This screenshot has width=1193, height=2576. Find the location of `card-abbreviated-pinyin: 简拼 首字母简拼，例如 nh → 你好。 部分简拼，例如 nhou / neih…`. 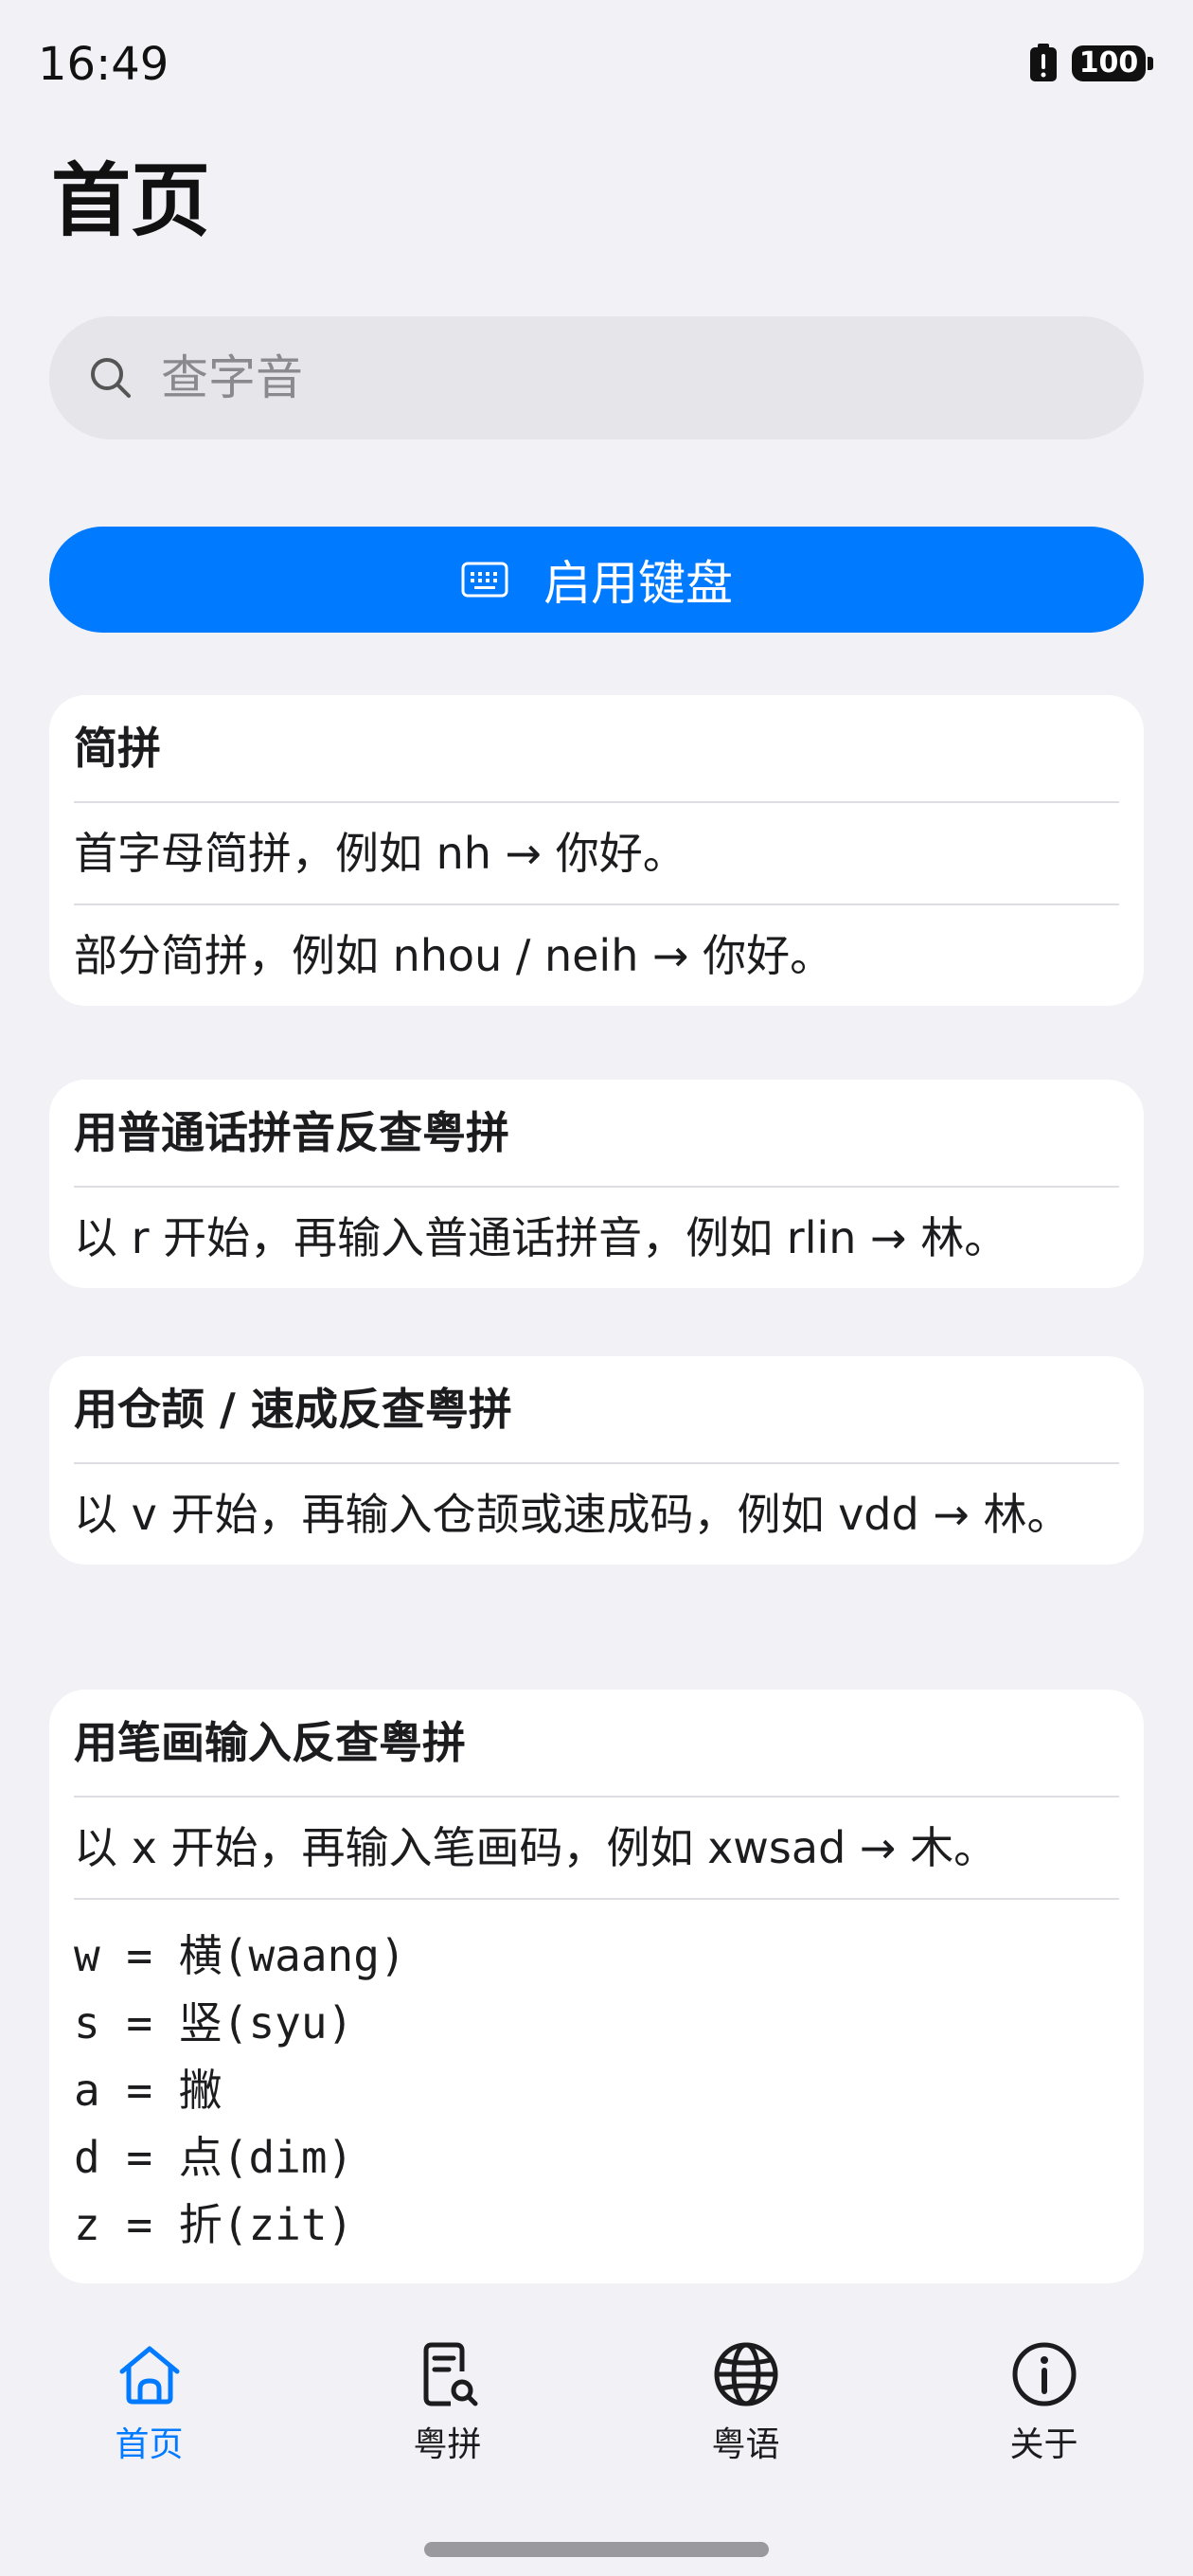

card-abbreviated-pinyin: 简拼 首字母简拼，例如 nh → 你好。 部分简拼，例如 nhou / neih… is located at coordinates (596, 850).